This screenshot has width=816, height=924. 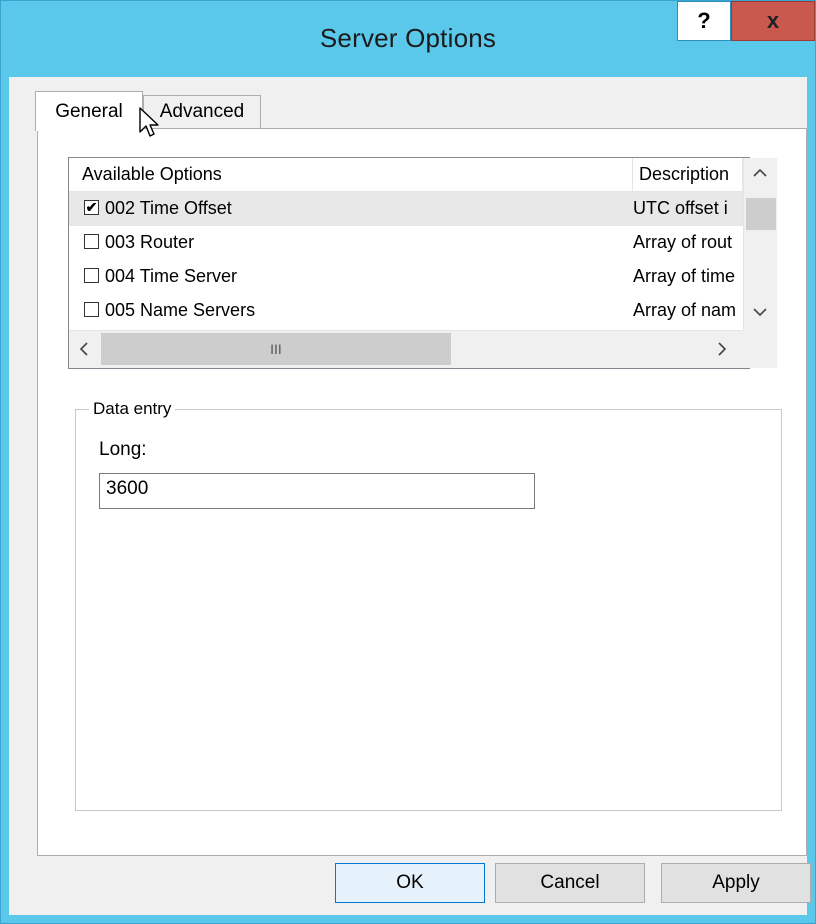 I want to click on chevron-down-icon, so click(x=760, y=313).